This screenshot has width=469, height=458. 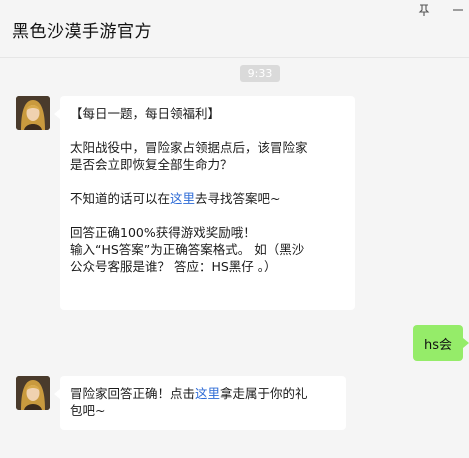 I want to click on hint-text-after: 去寻找答案吧~, so click(x=238, y=198).